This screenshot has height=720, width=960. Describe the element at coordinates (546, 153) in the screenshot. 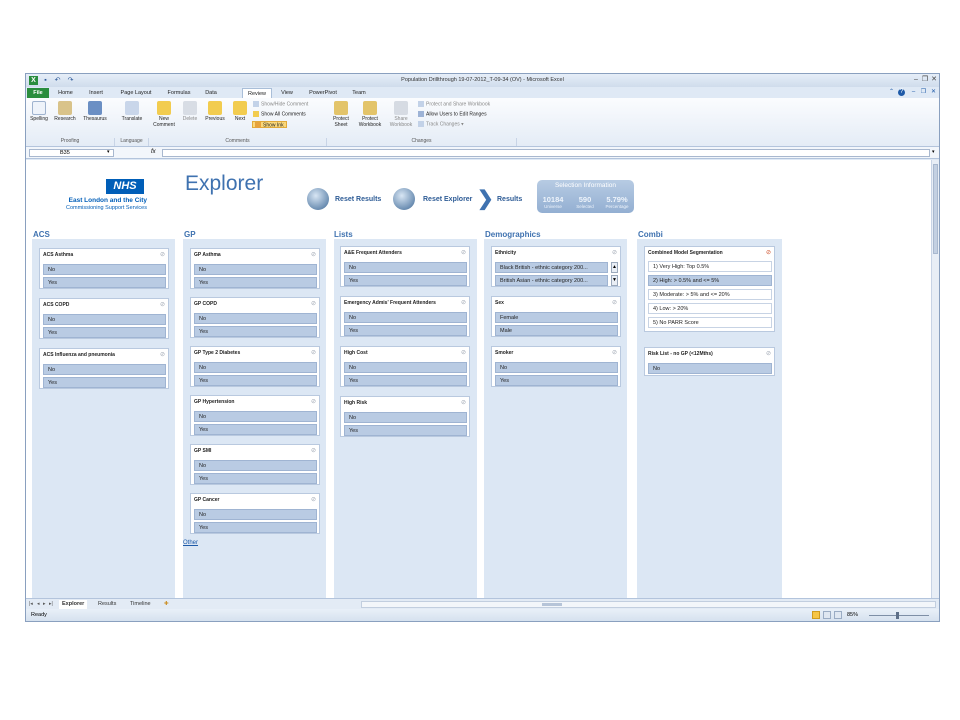

I see `formula-input` at that location.